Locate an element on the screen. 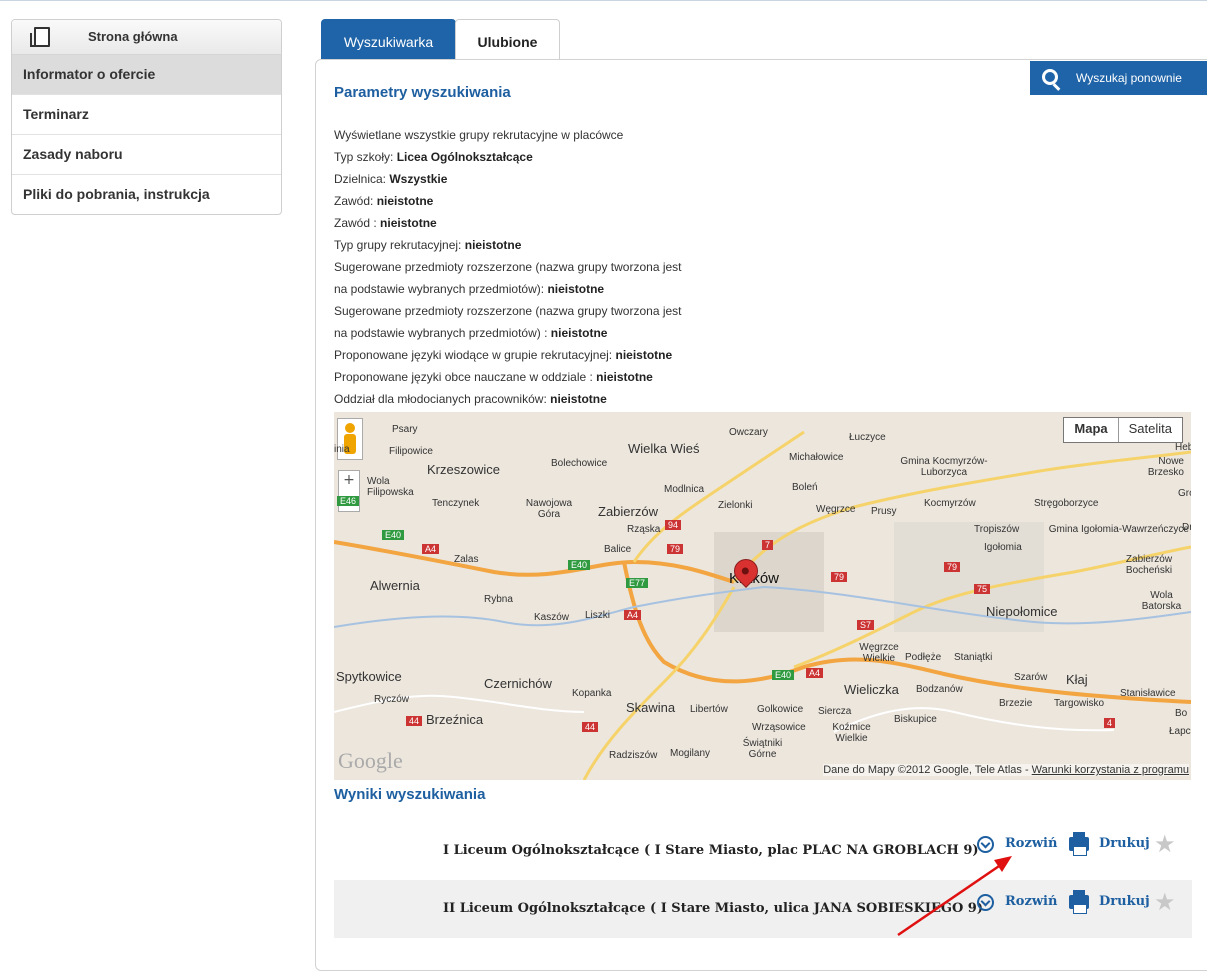 This screenshot has width=1207, height=971. param-row: Dzielnica: Wszystkie is located at coordinates (391, 179).